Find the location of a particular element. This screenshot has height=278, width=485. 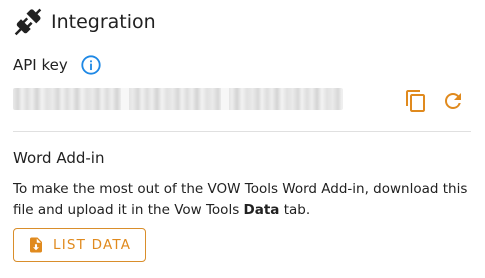

copy-icon is located at coordinates (416, 101).